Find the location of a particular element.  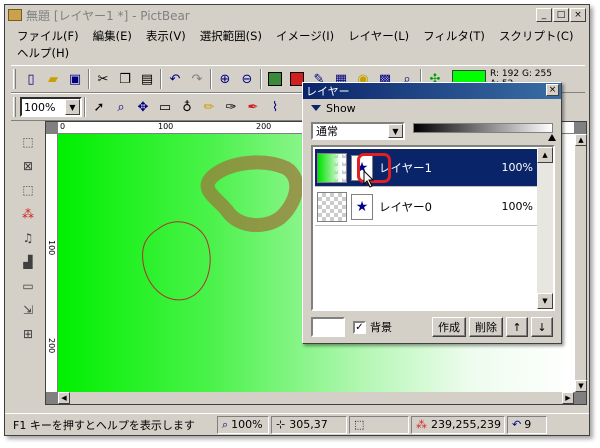

blend-mode-select: 通常 ▼ is located at coordinates (358, 131).